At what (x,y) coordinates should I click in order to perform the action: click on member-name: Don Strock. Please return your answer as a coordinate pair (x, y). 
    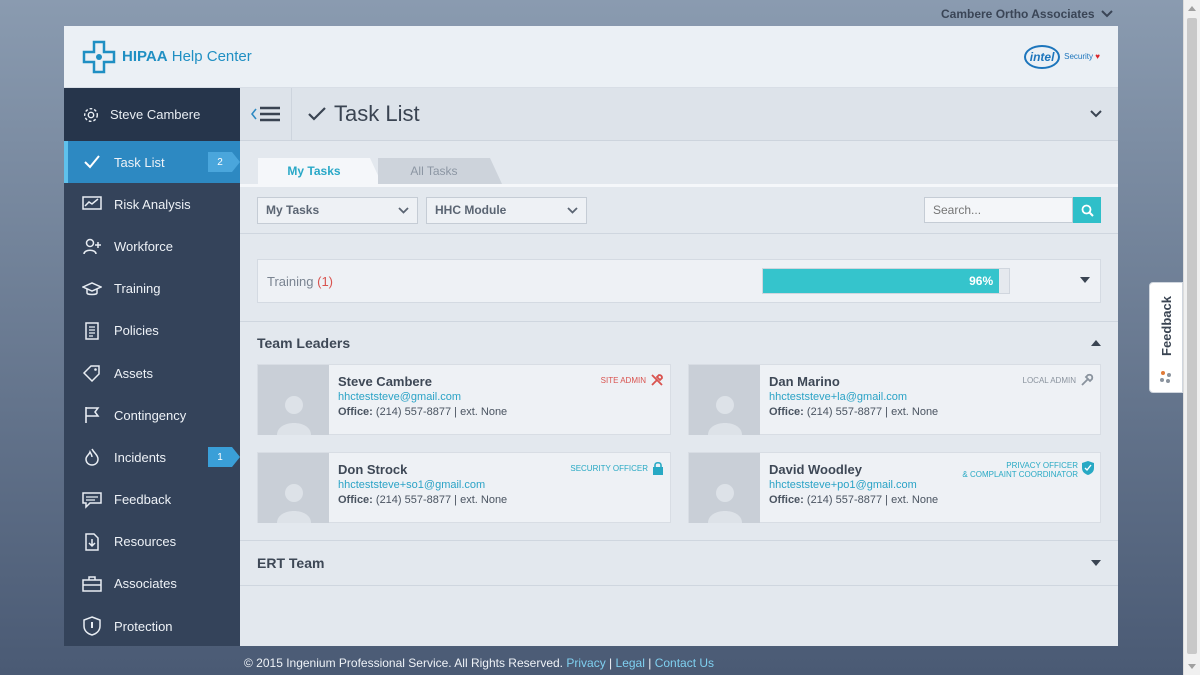
    Looking at the image, I should click on (373, 469).